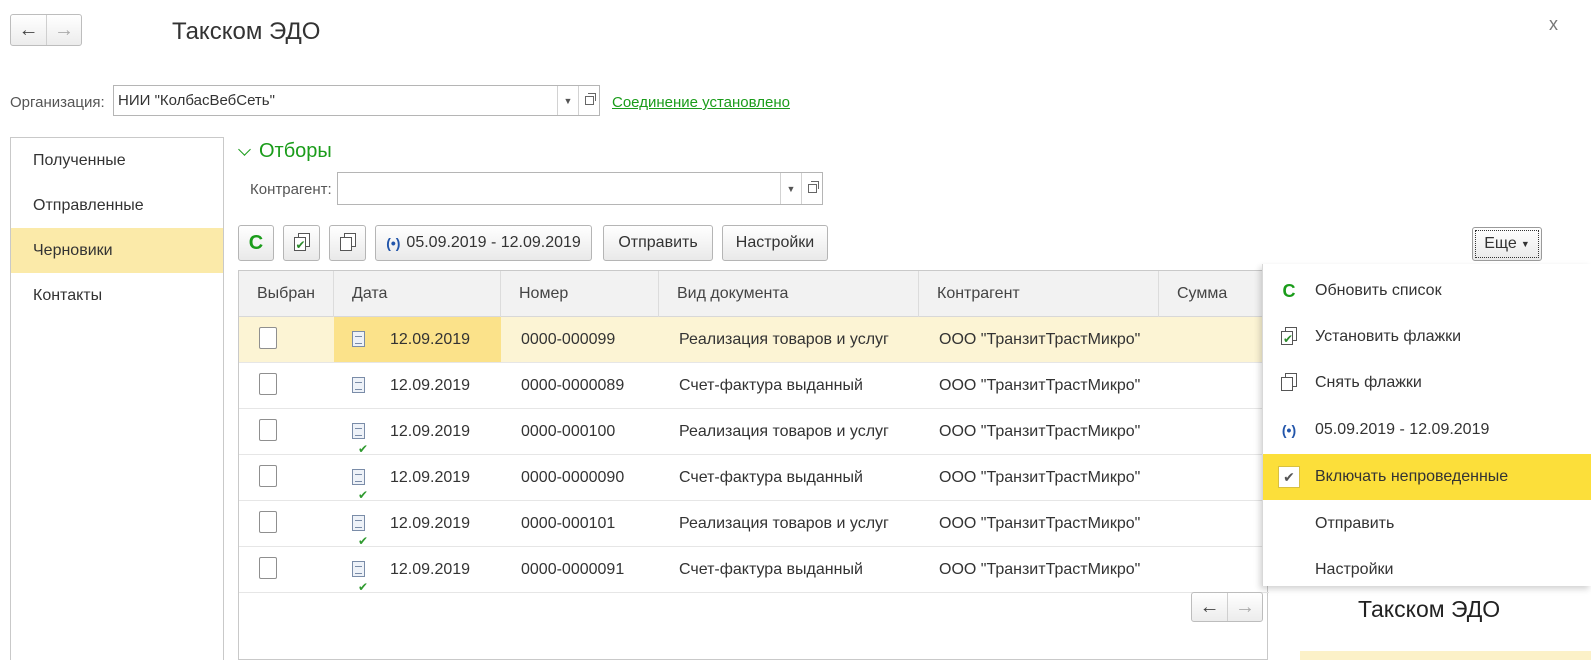  What do you see at coordinates (1427, 383) in the screenshot?
I see `menu-item-uncheck-all: Снять флажки` at bounding box center [1427, 383].